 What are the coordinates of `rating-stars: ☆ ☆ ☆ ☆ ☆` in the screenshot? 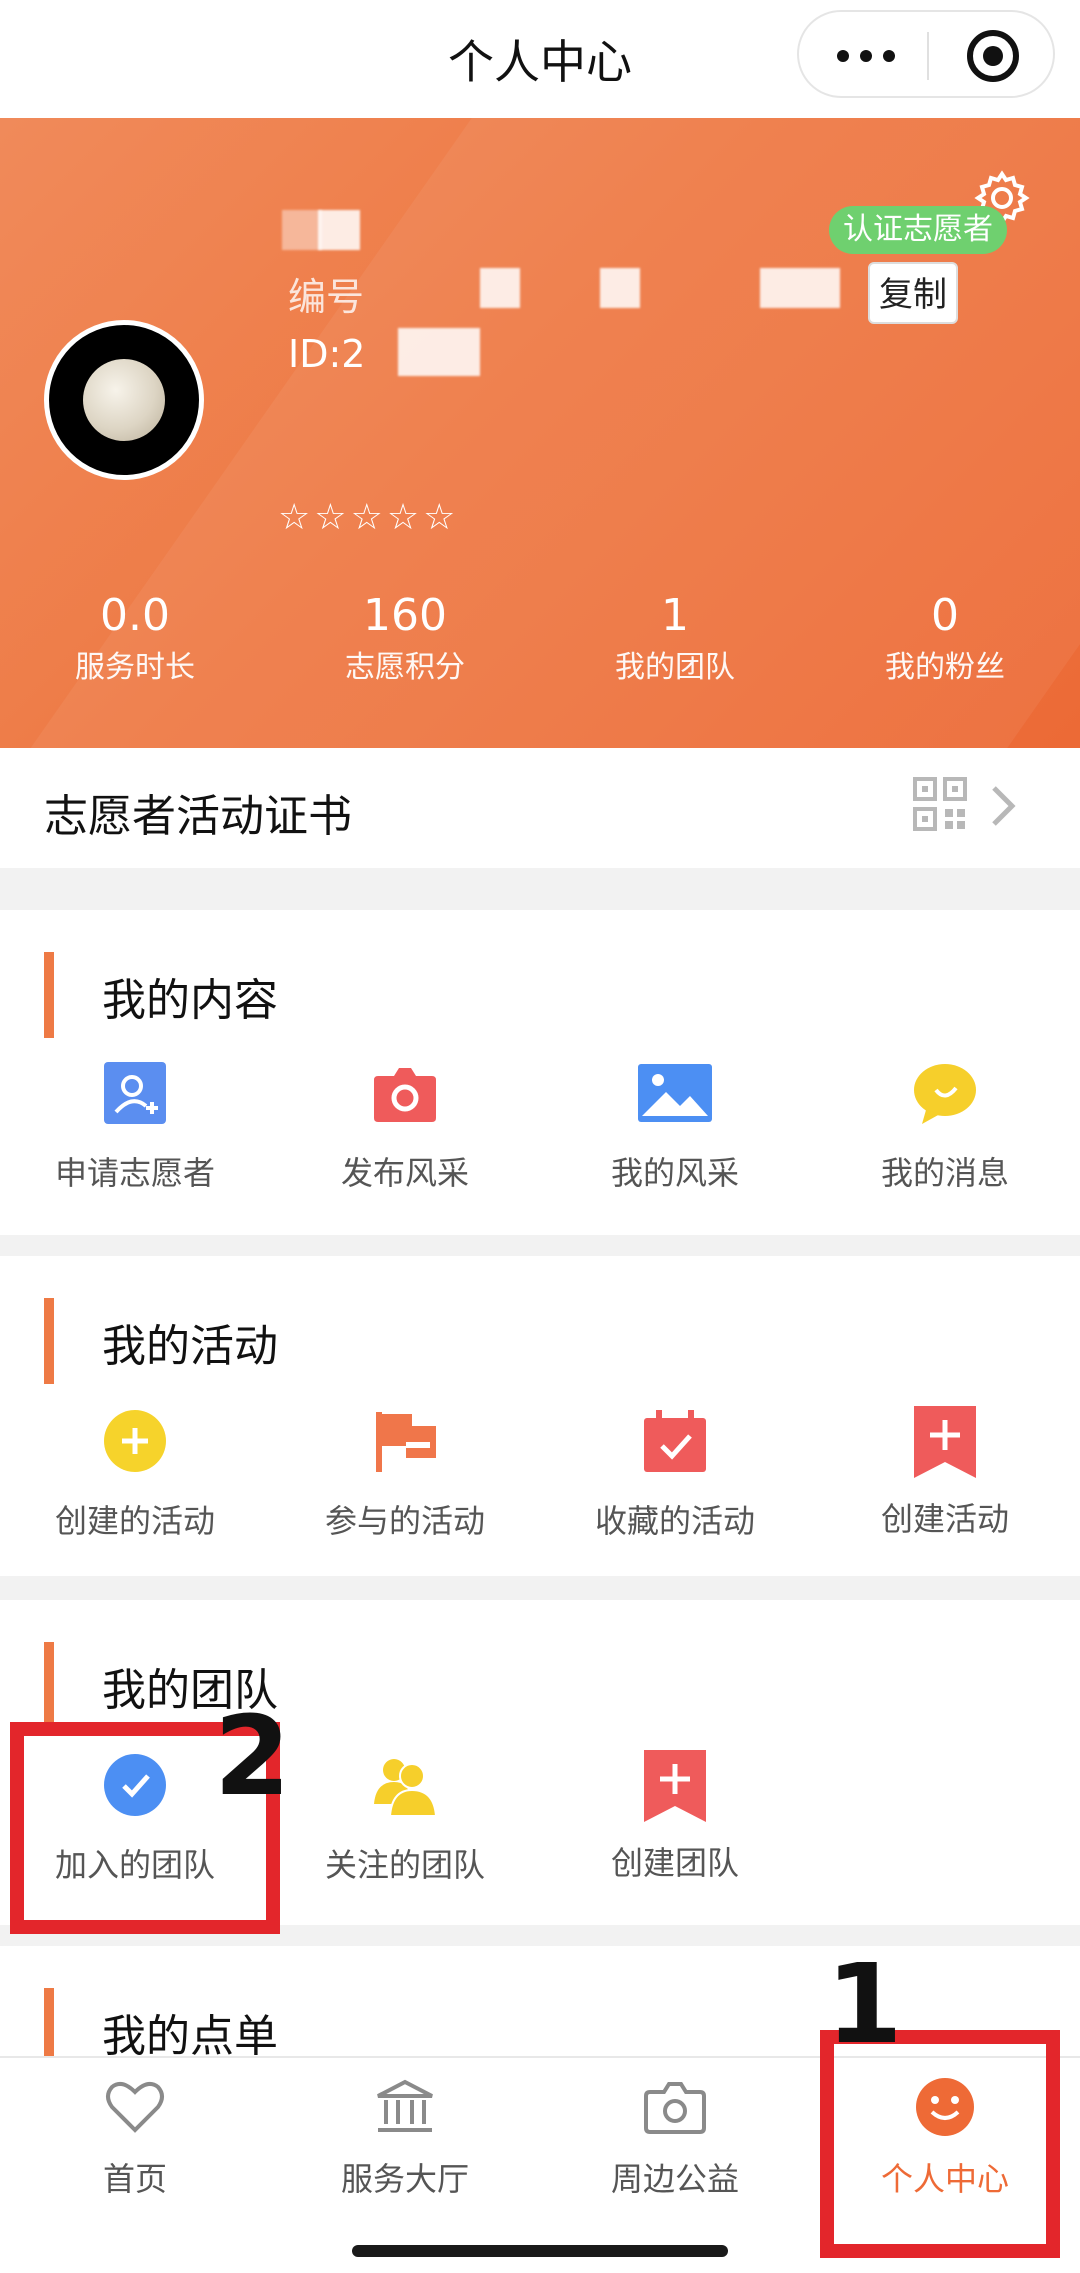 It's located at (378, 518).